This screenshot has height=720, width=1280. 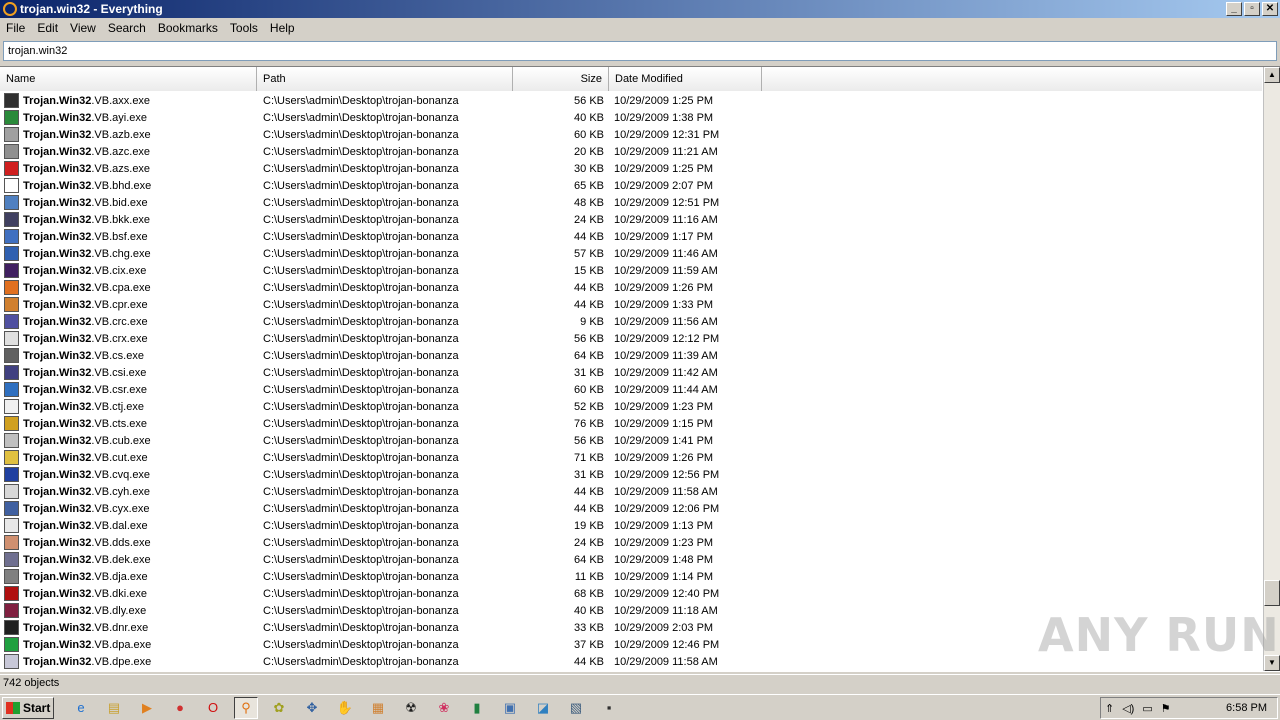 I want to click on vertical-scrollbar: ▲ ▼, so click(x=1271, y=369).